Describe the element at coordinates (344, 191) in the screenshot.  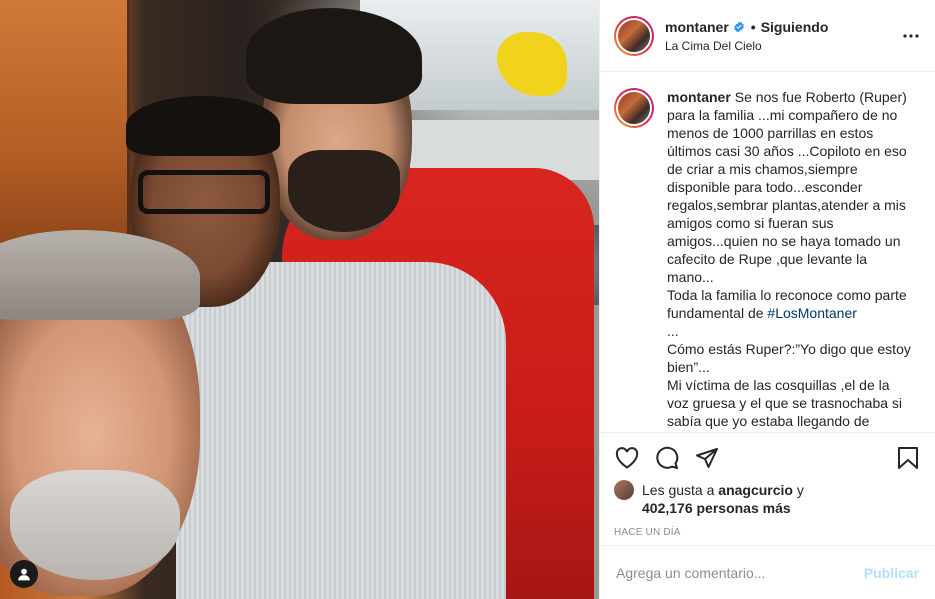
I see `photo-person-young-beard` at that location.